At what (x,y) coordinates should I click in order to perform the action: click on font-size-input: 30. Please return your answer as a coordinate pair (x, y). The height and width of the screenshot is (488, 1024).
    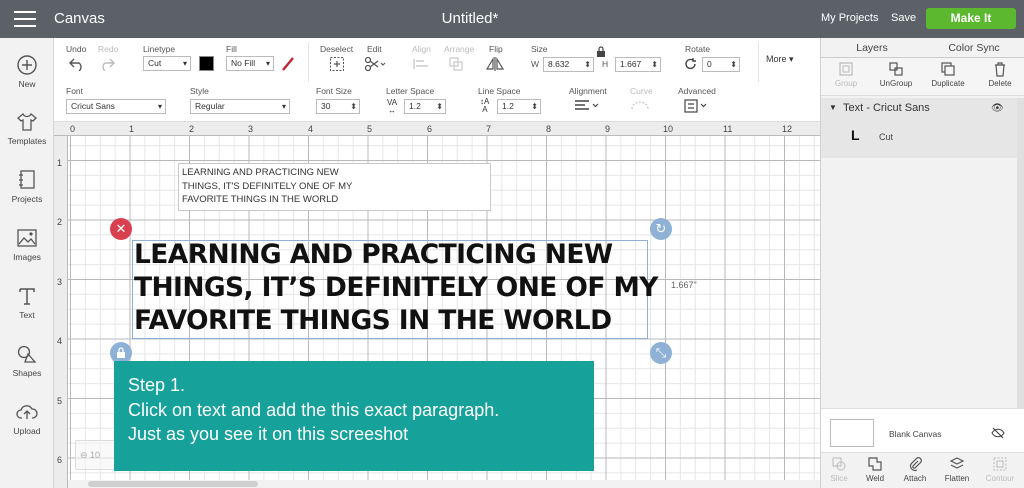
    Looking at the image, I should click on (338, 106).